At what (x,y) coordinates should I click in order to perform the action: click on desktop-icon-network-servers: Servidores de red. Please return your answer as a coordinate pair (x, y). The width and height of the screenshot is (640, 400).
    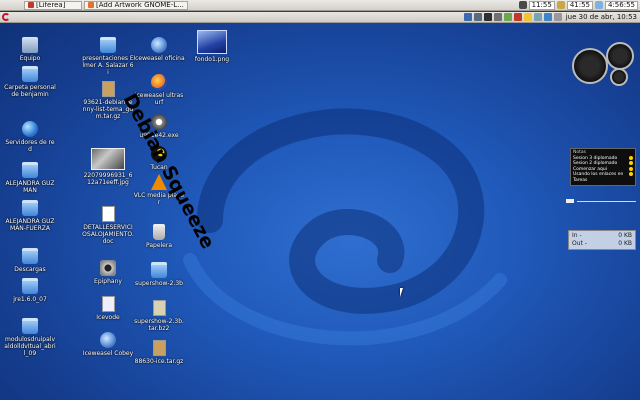
    Looking at the image, I should click on (30, 137).